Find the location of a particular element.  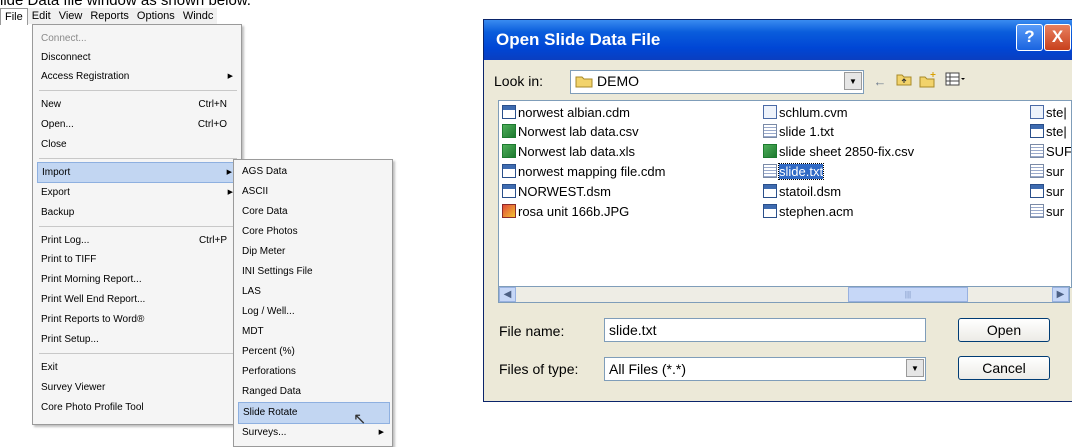

import-item-percent: Percent (%) is located at coordinates (314, 352).